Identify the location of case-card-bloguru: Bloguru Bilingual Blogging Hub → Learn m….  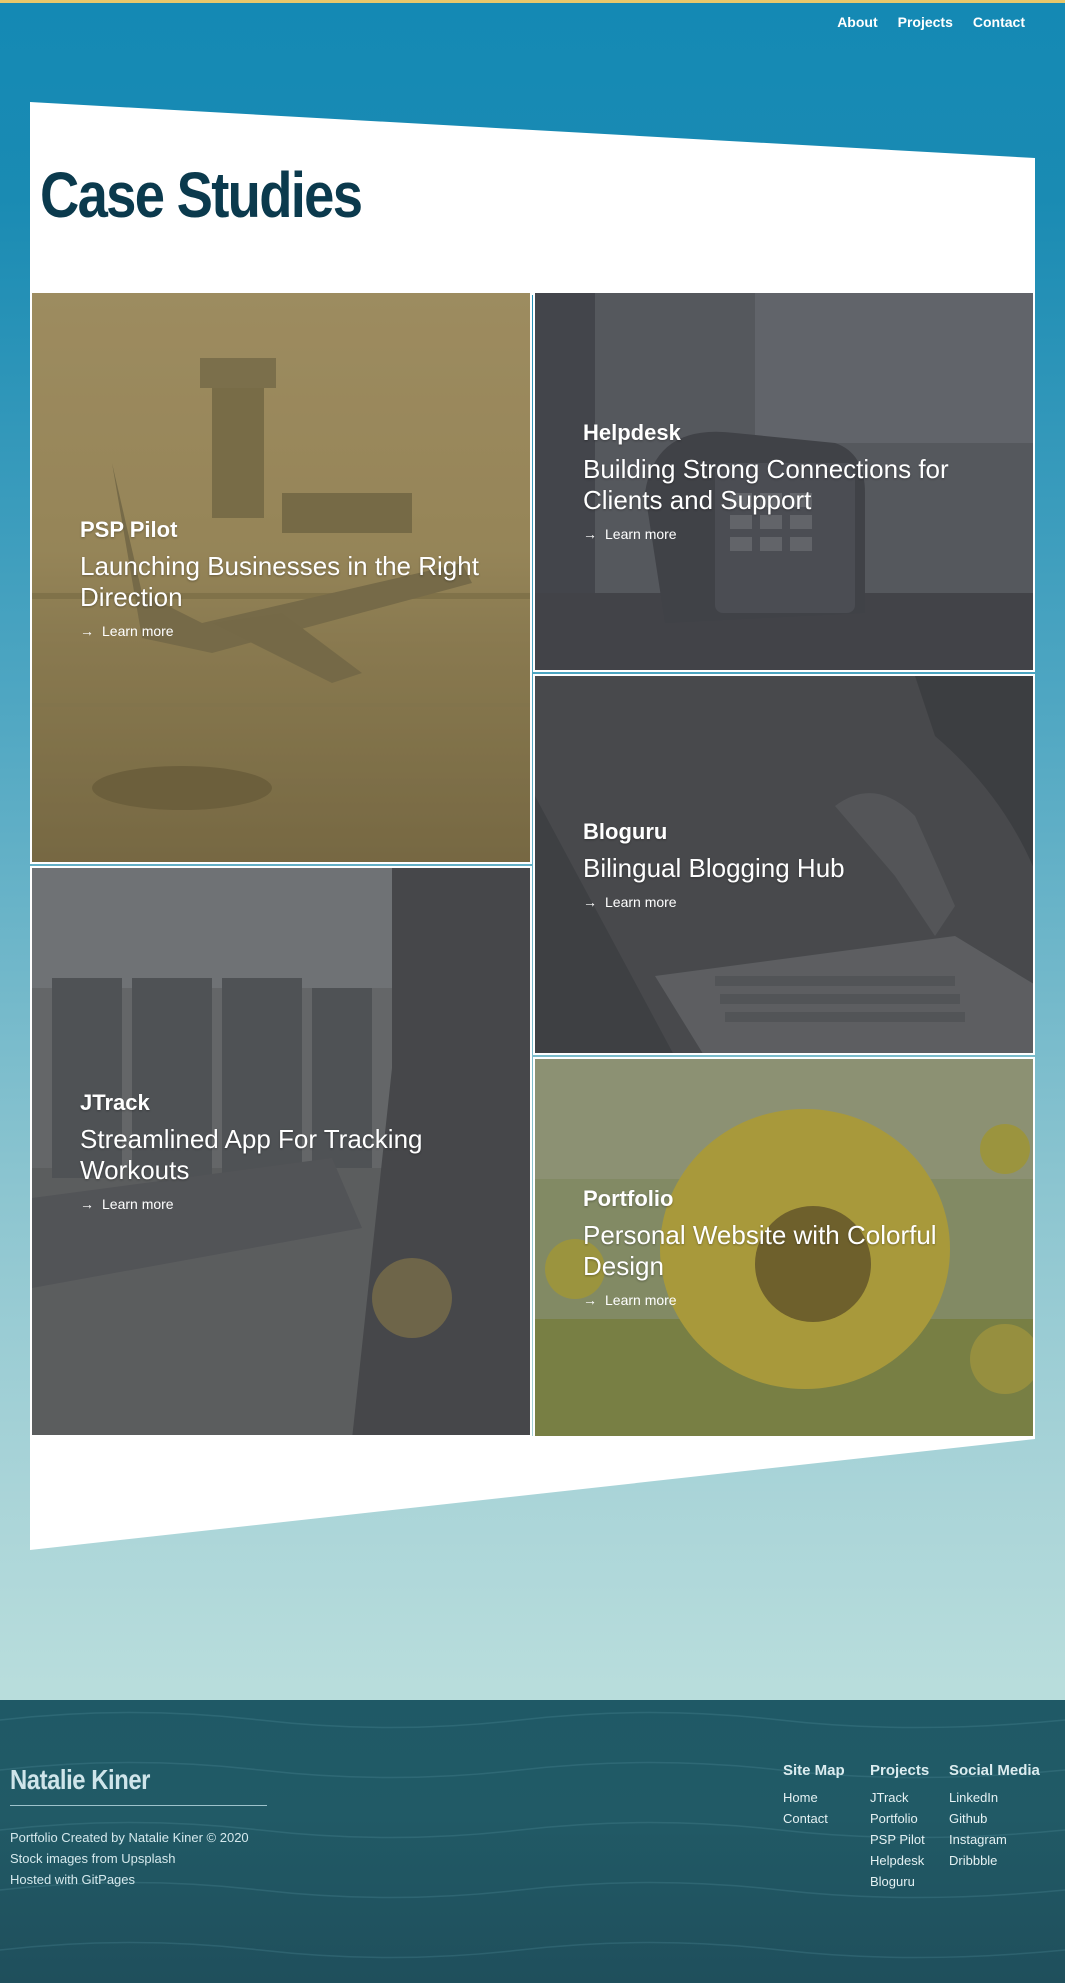
(784, 864).